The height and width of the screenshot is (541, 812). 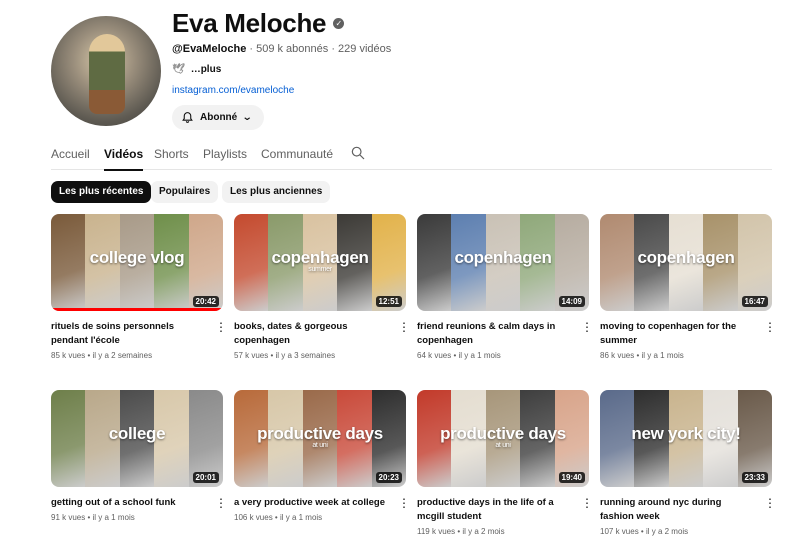 I want to click on channel-name-text: Eva Meloche, so click(x=249, y=23).